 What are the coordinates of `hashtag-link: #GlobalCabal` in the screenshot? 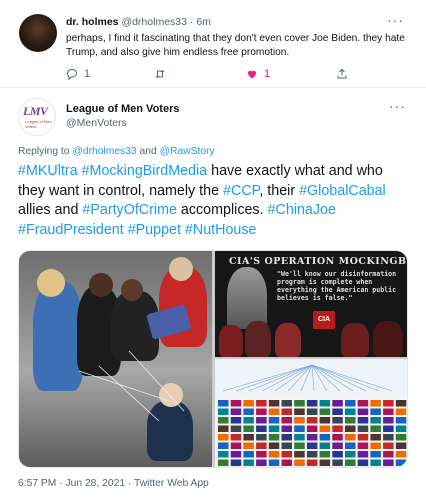 It's located at (342, 191).